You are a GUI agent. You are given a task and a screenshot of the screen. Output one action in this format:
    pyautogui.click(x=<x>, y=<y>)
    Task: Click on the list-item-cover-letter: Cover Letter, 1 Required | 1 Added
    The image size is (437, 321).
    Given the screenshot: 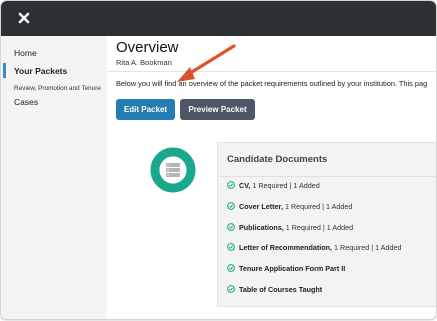 What is the action you would take?
    pyautogui.click(x=289, y=208)
    